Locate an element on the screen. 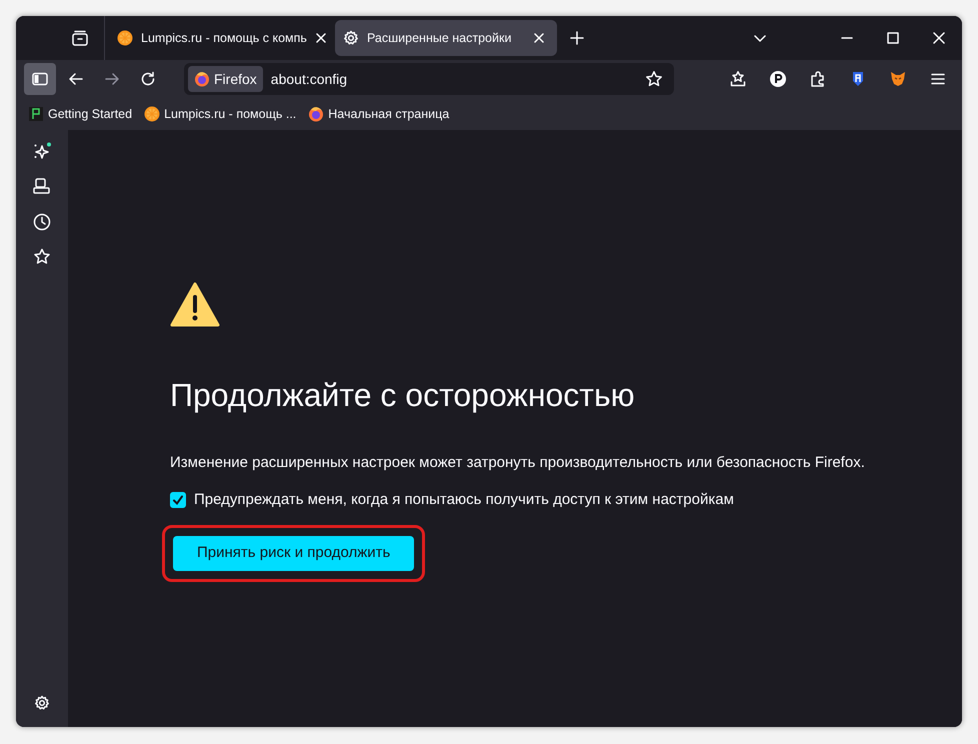  browser-tab: Lumpics.ru - помощь с компь is located at coordinates (220, 38).